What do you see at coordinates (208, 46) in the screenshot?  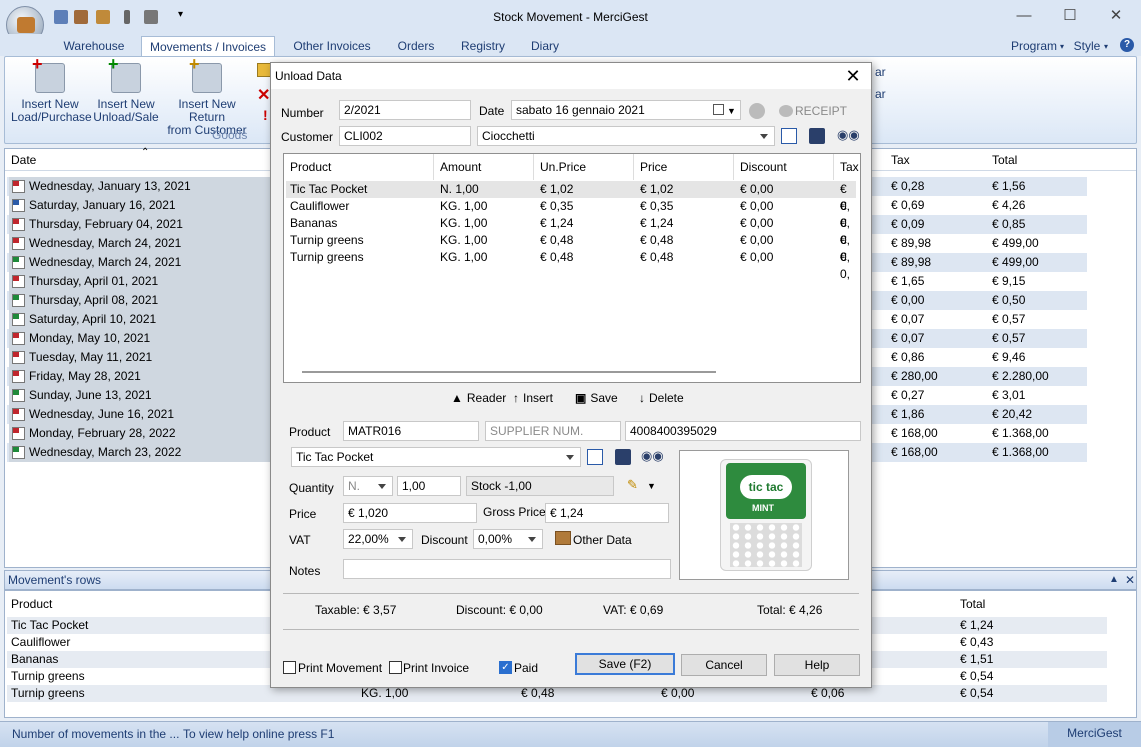 I see `tab-movements-invoices: Movements / Invoices` at bounding box center [208, 46].